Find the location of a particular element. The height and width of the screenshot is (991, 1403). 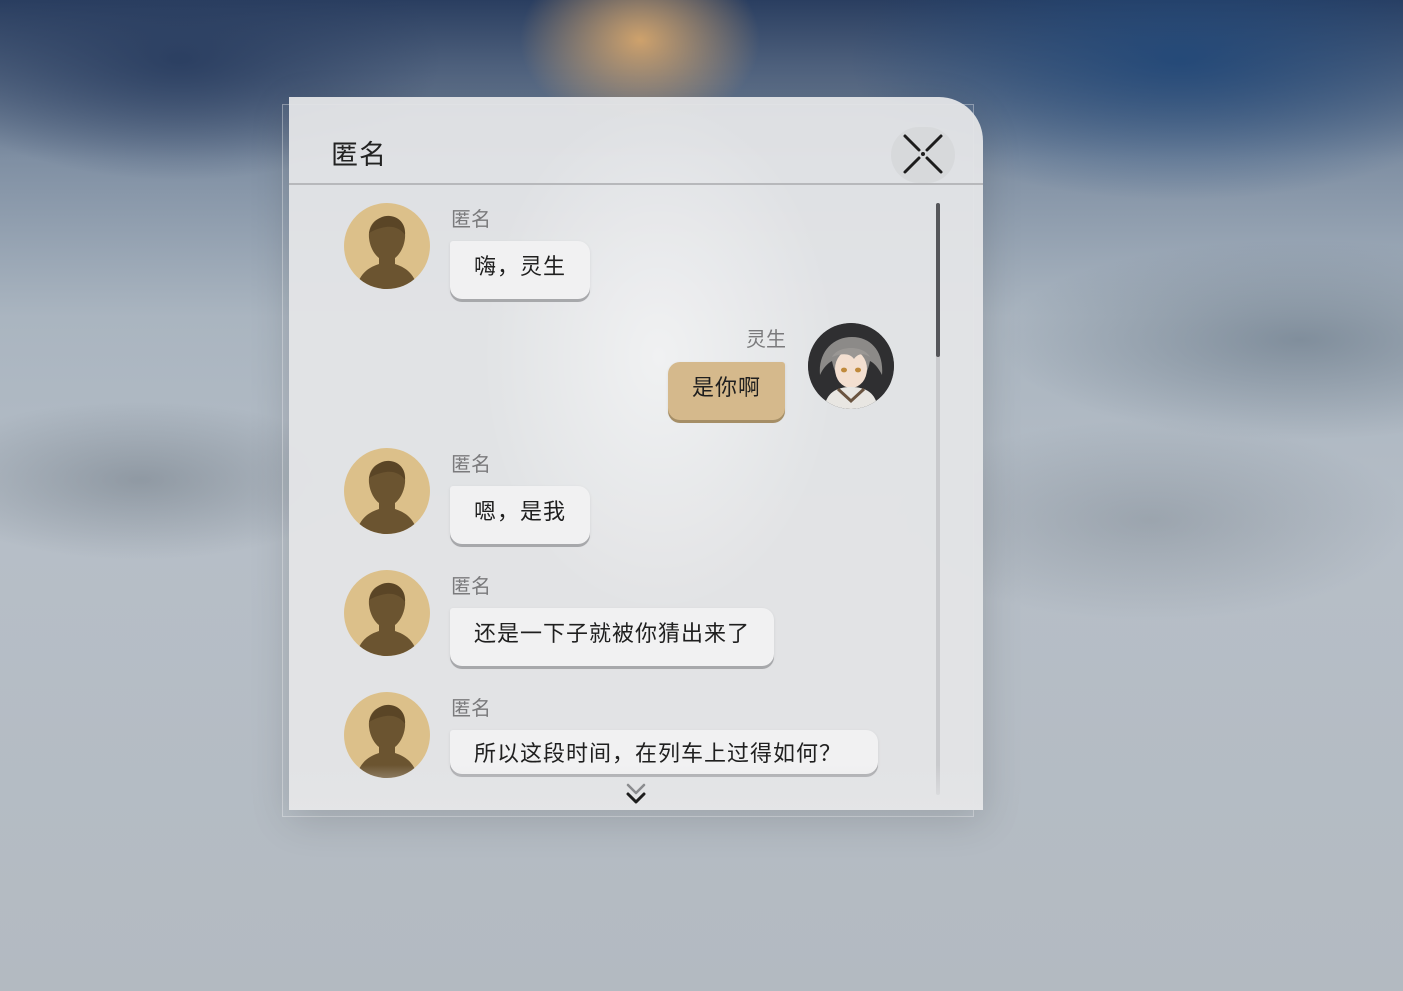

dialog-title: 匿名 is located at coordinates (359, 155).